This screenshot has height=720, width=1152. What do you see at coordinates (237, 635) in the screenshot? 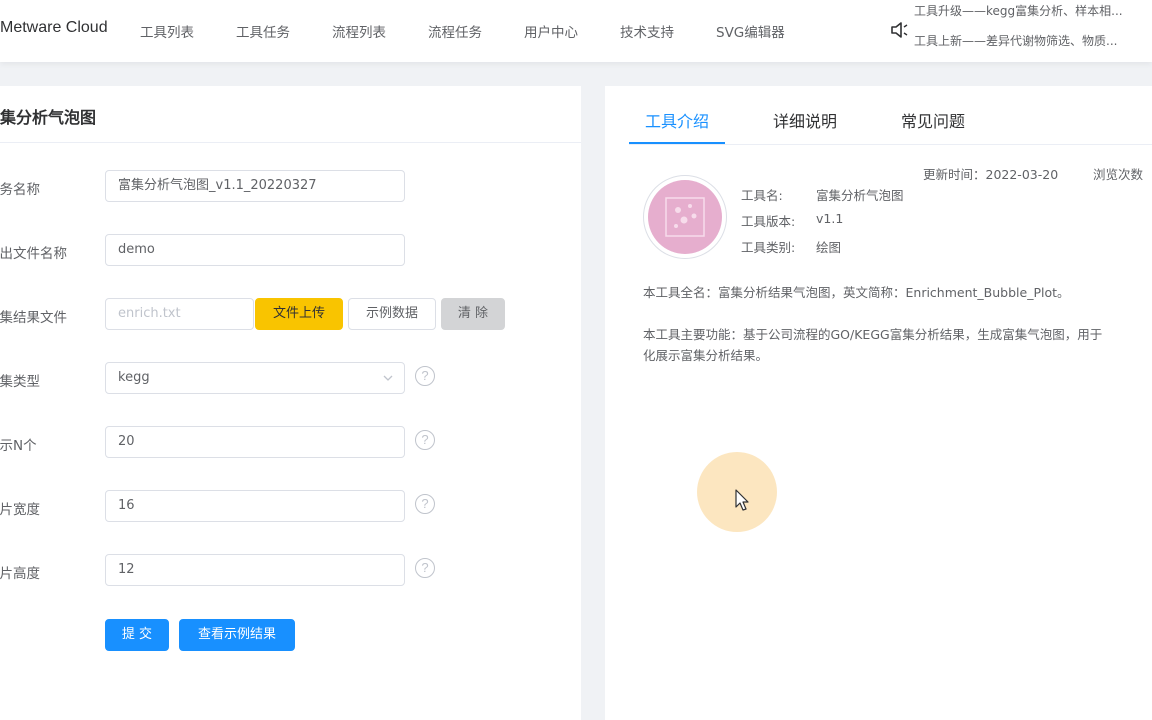
I see `view-example-result-button: 查看示例结果` at bounding box center [237, 635].